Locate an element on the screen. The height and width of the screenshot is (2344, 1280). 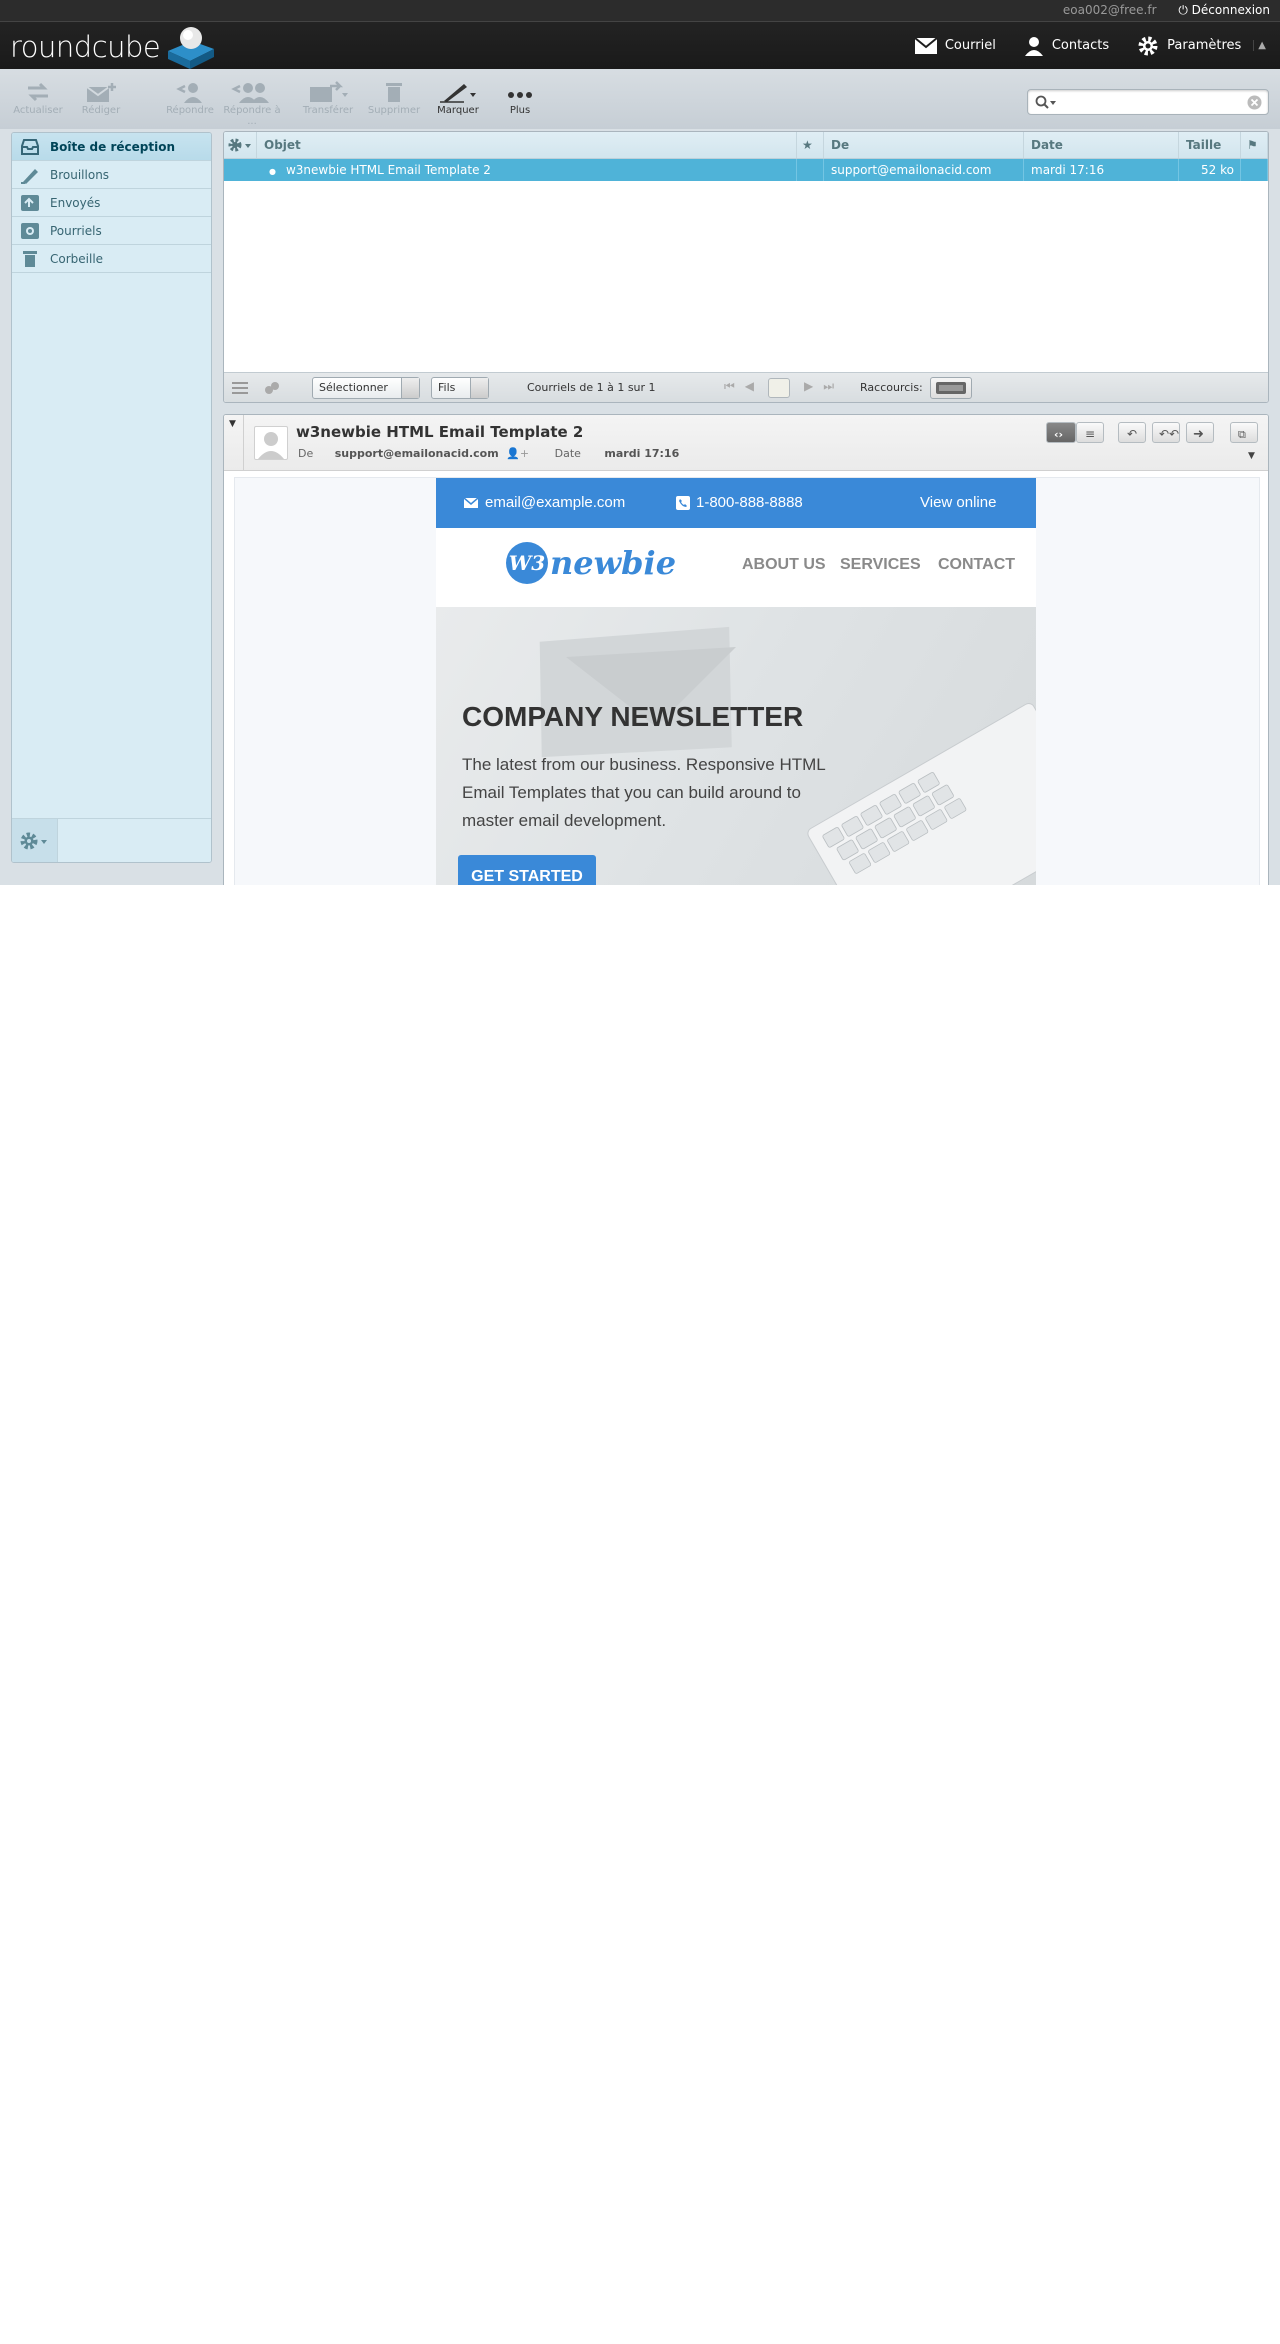
row-from: support@emailonacid.com is located at coordinates (924, 170).